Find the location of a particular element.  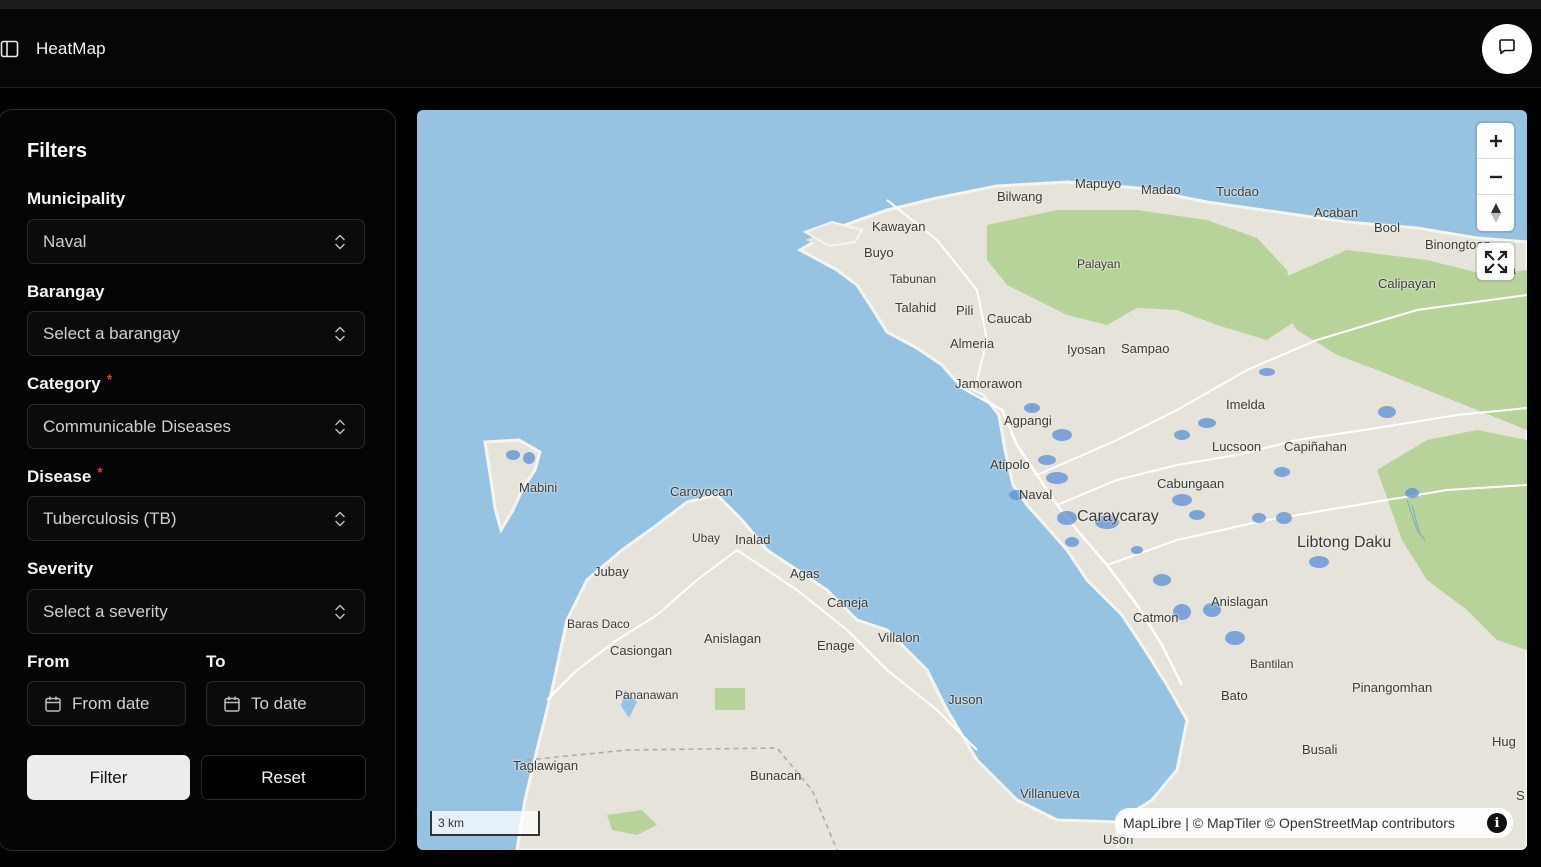

place-label: Pinangomhan is located at coordinates (1392, 687).